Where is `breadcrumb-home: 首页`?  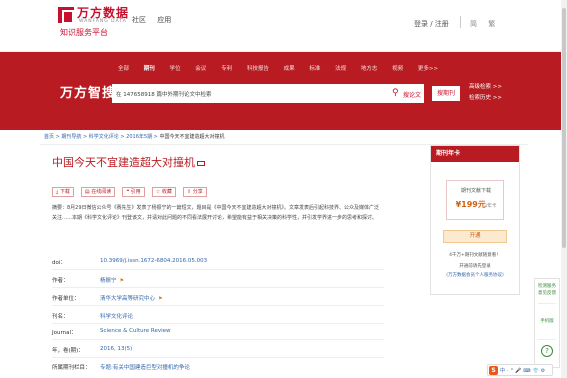
breadcrumb-home: 首页 is located at coordinates (49, 137).